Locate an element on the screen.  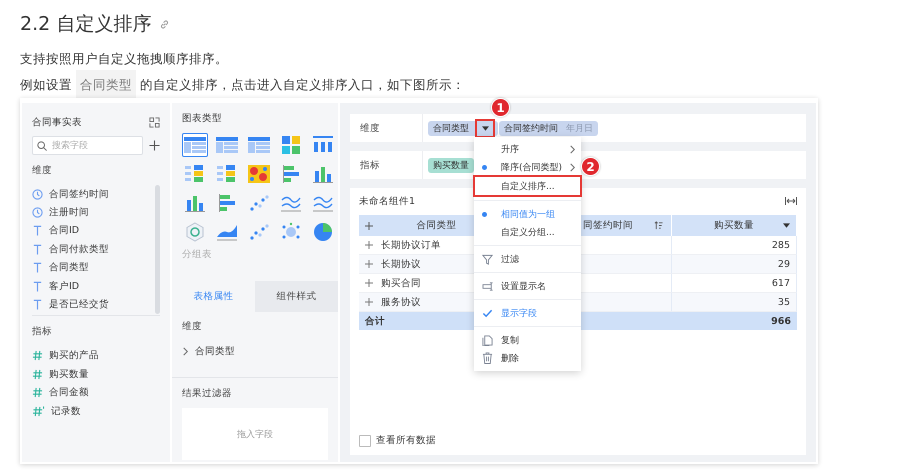
fit-width-icon is located at coordinates (791, 201).